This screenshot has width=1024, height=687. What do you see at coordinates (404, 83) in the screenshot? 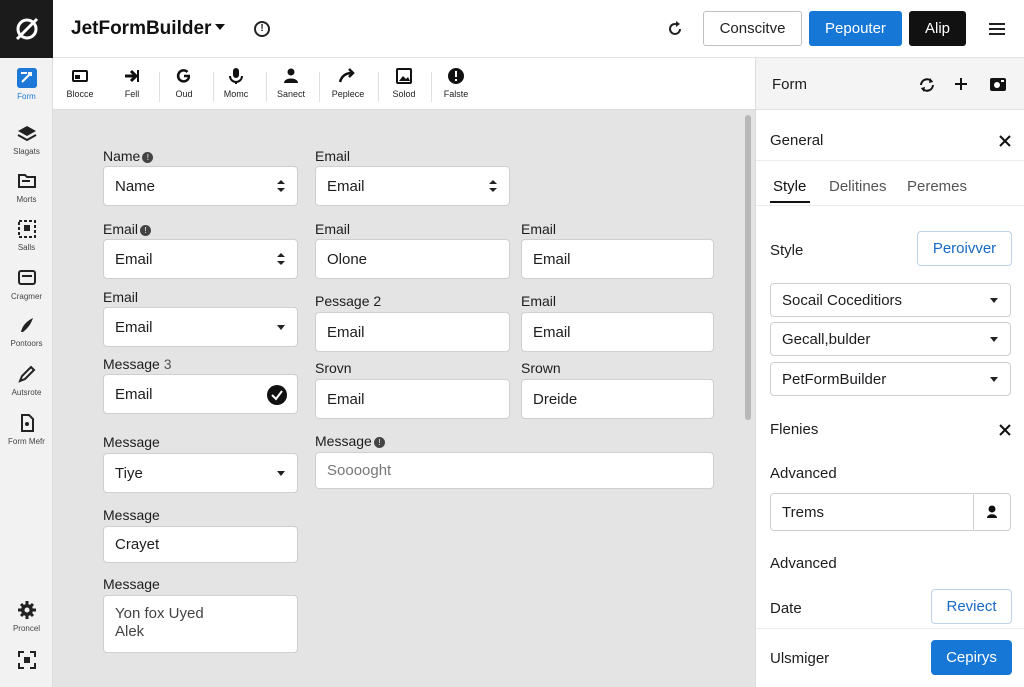
I see `tool-solod: Solod` at bounding box center [404, 83].